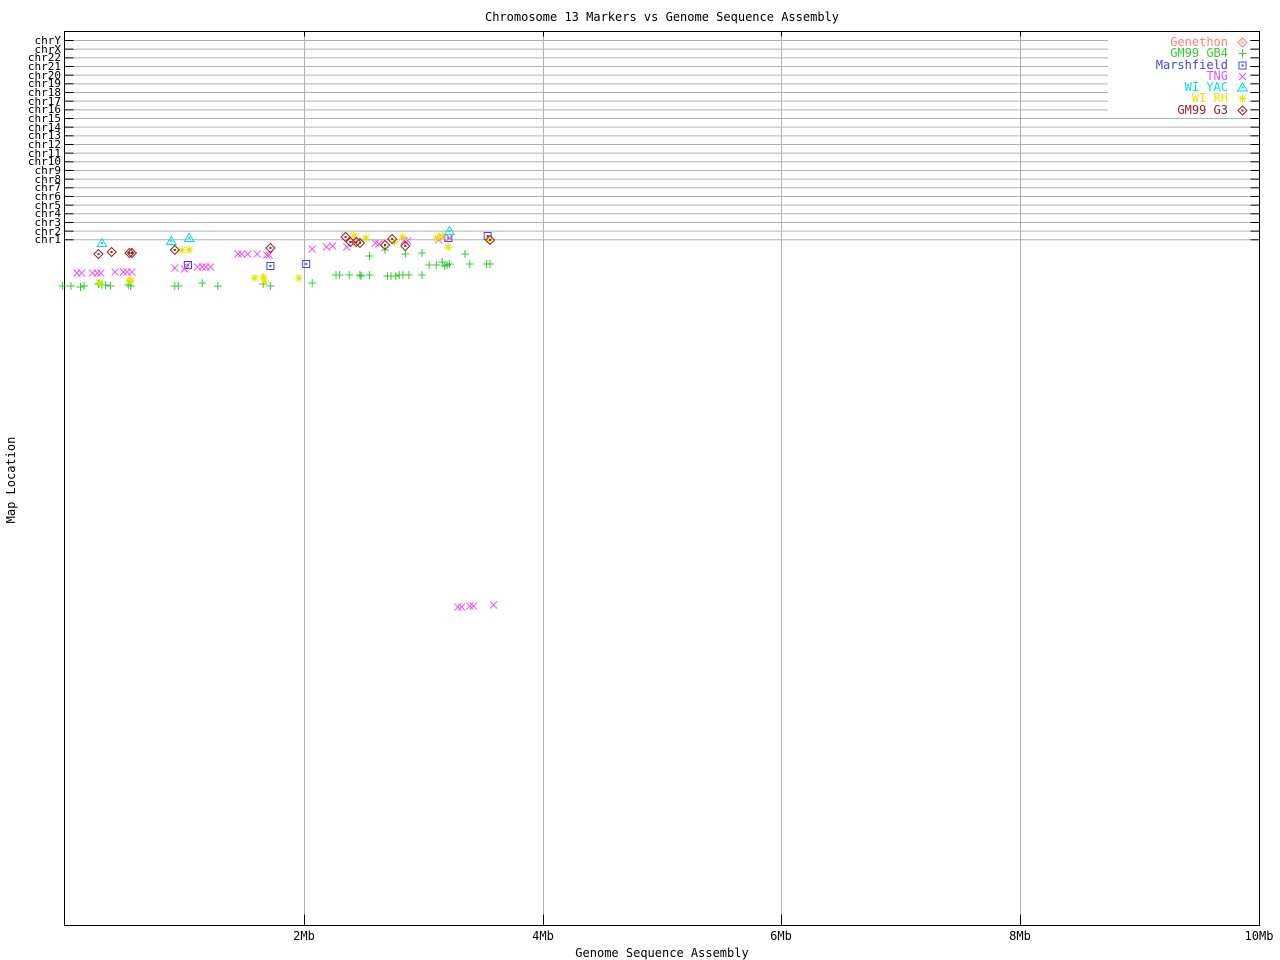 The height and width of the screenshot is (960, 1280). Describe the element at coordinates (1202, 109) in the screenshot. I see `legend-label: GM99 G3` at that location.